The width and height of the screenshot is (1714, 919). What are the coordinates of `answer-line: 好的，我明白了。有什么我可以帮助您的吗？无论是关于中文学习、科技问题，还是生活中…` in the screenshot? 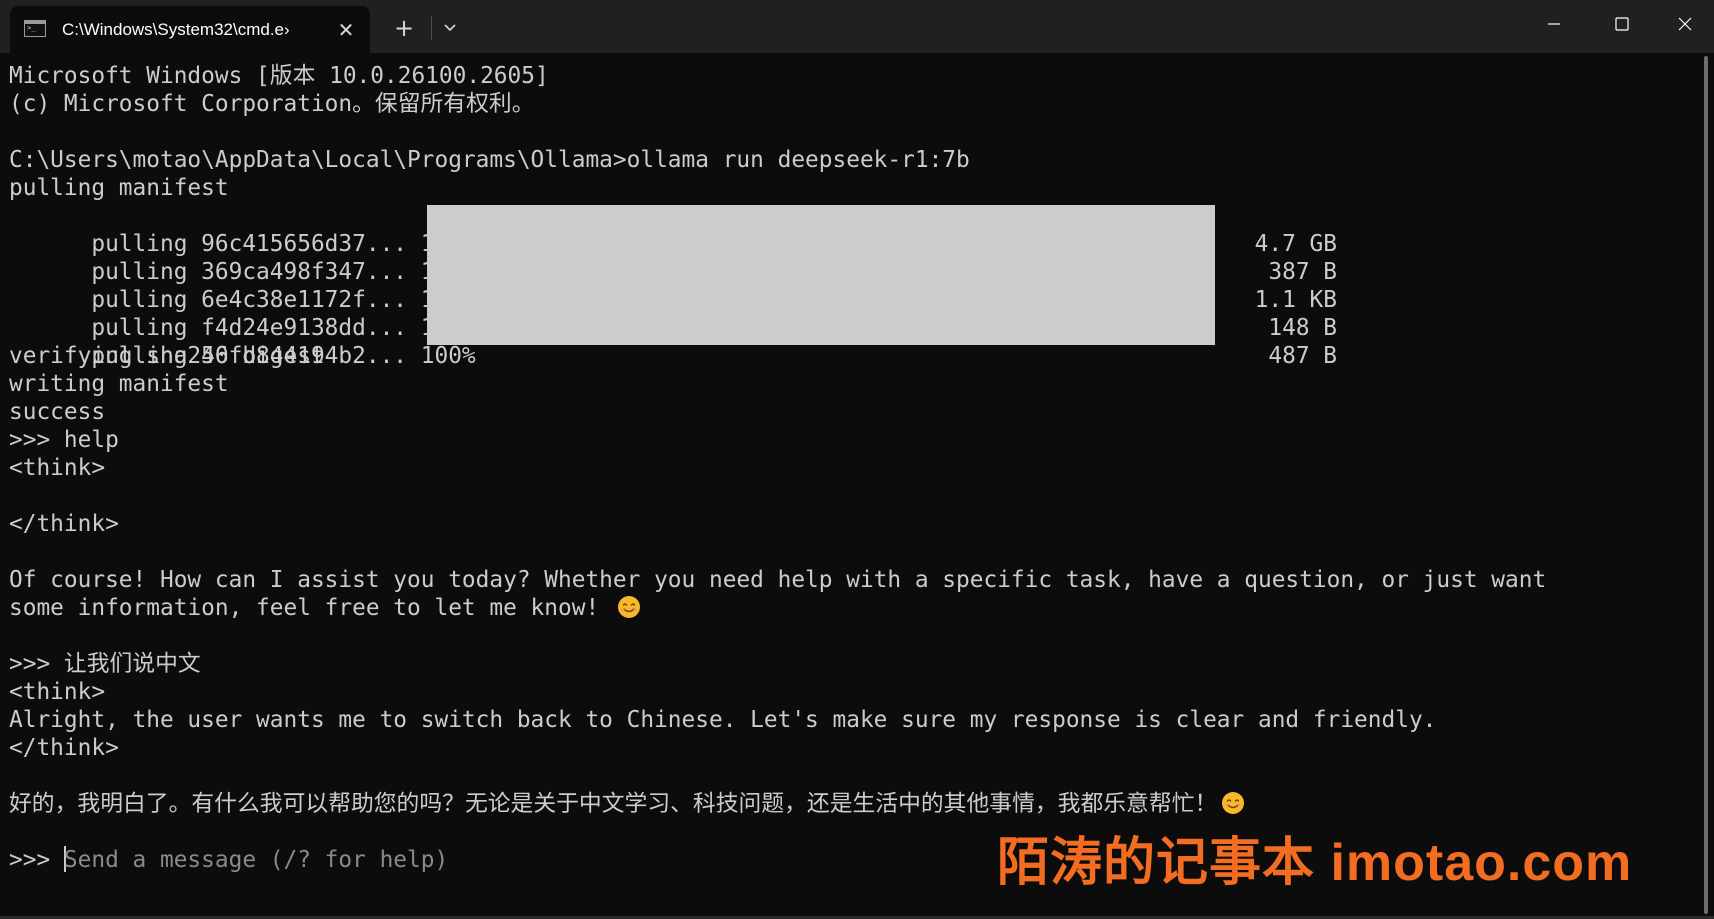 It's located at (849, 804).